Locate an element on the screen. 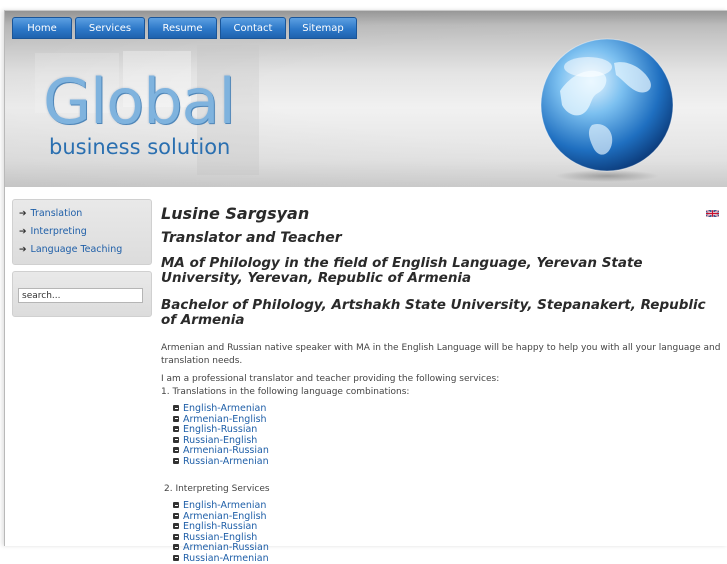 The image size is (727, 564). person-name: Lusine Sargsyan is located at coordinates (443, 214).